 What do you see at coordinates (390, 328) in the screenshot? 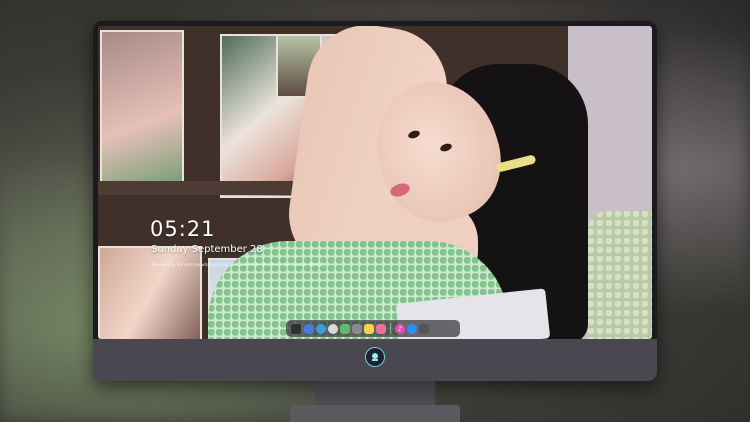
I see `dock-separator` at bounding box center [390, 328].